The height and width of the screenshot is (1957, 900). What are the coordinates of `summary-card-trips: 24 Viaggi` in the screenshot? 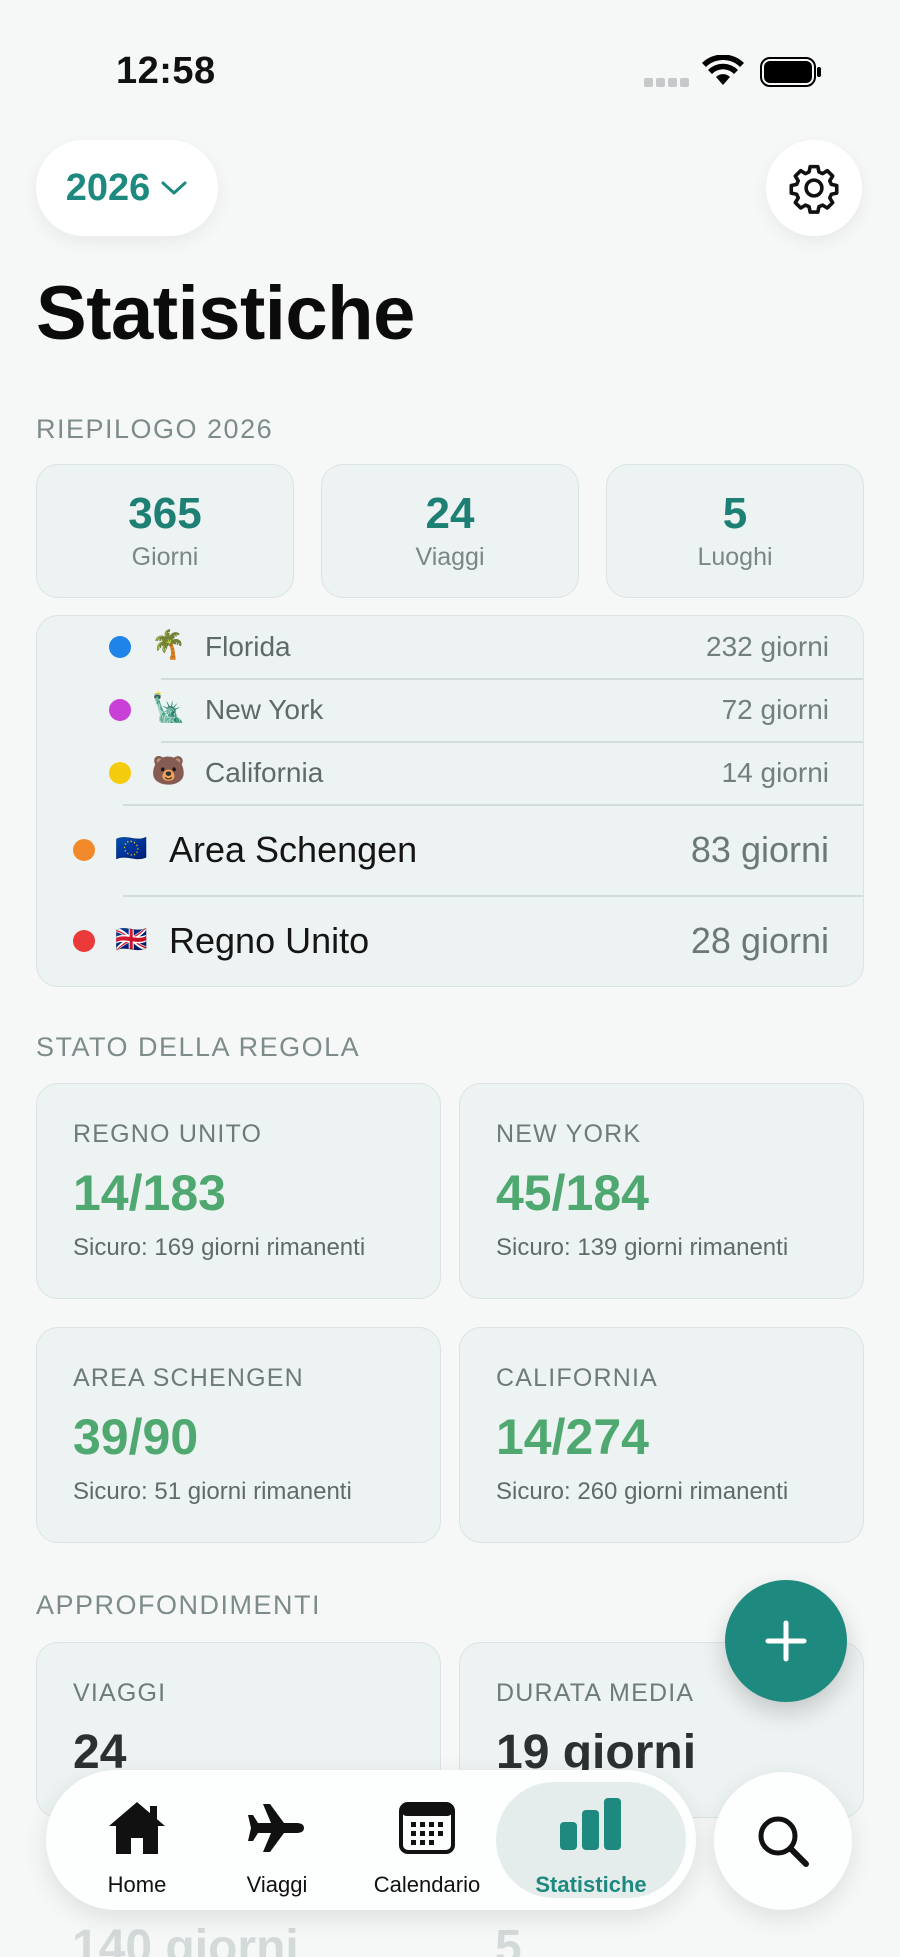 It's located at (450, 531).